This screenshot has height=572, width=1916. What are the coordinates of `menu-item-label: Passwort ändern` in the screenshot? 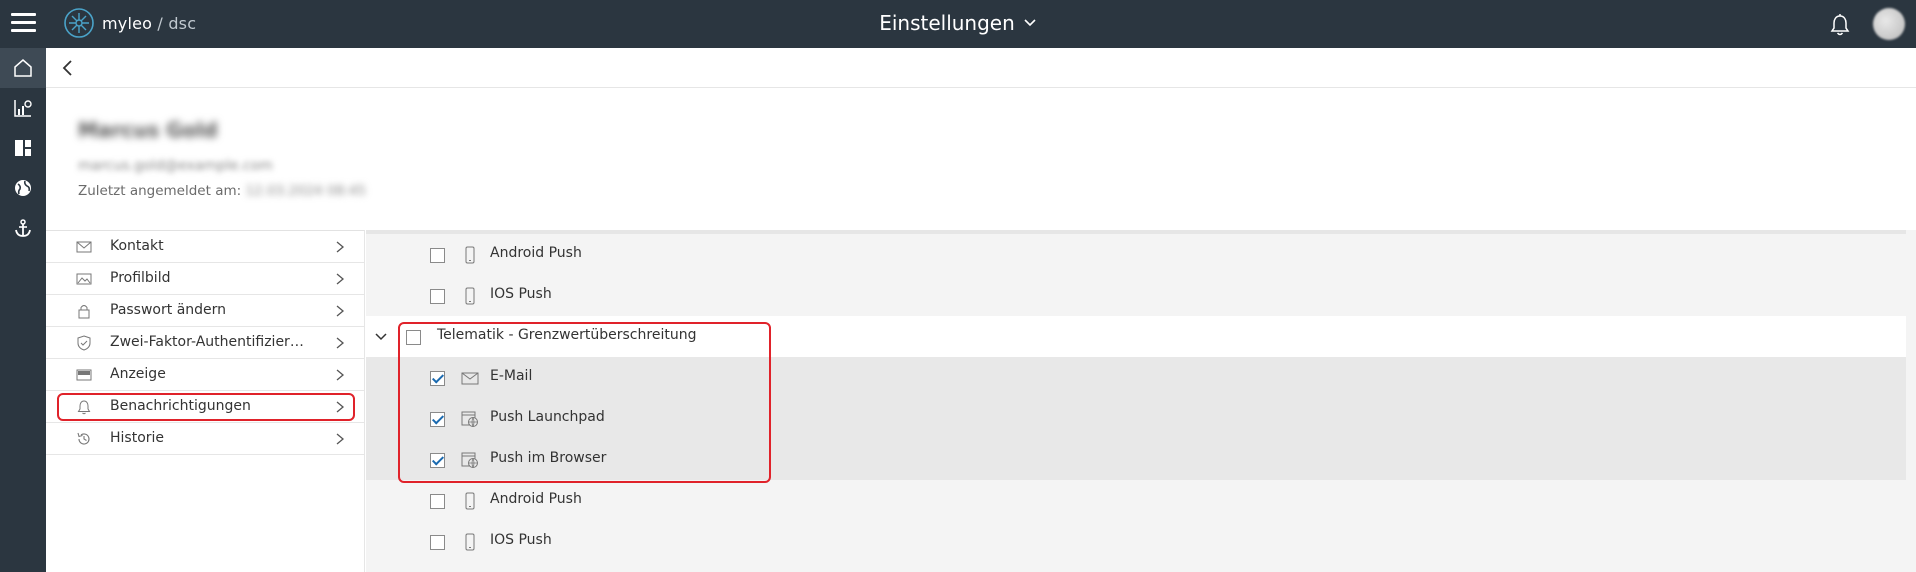 It's located at (168, 310).